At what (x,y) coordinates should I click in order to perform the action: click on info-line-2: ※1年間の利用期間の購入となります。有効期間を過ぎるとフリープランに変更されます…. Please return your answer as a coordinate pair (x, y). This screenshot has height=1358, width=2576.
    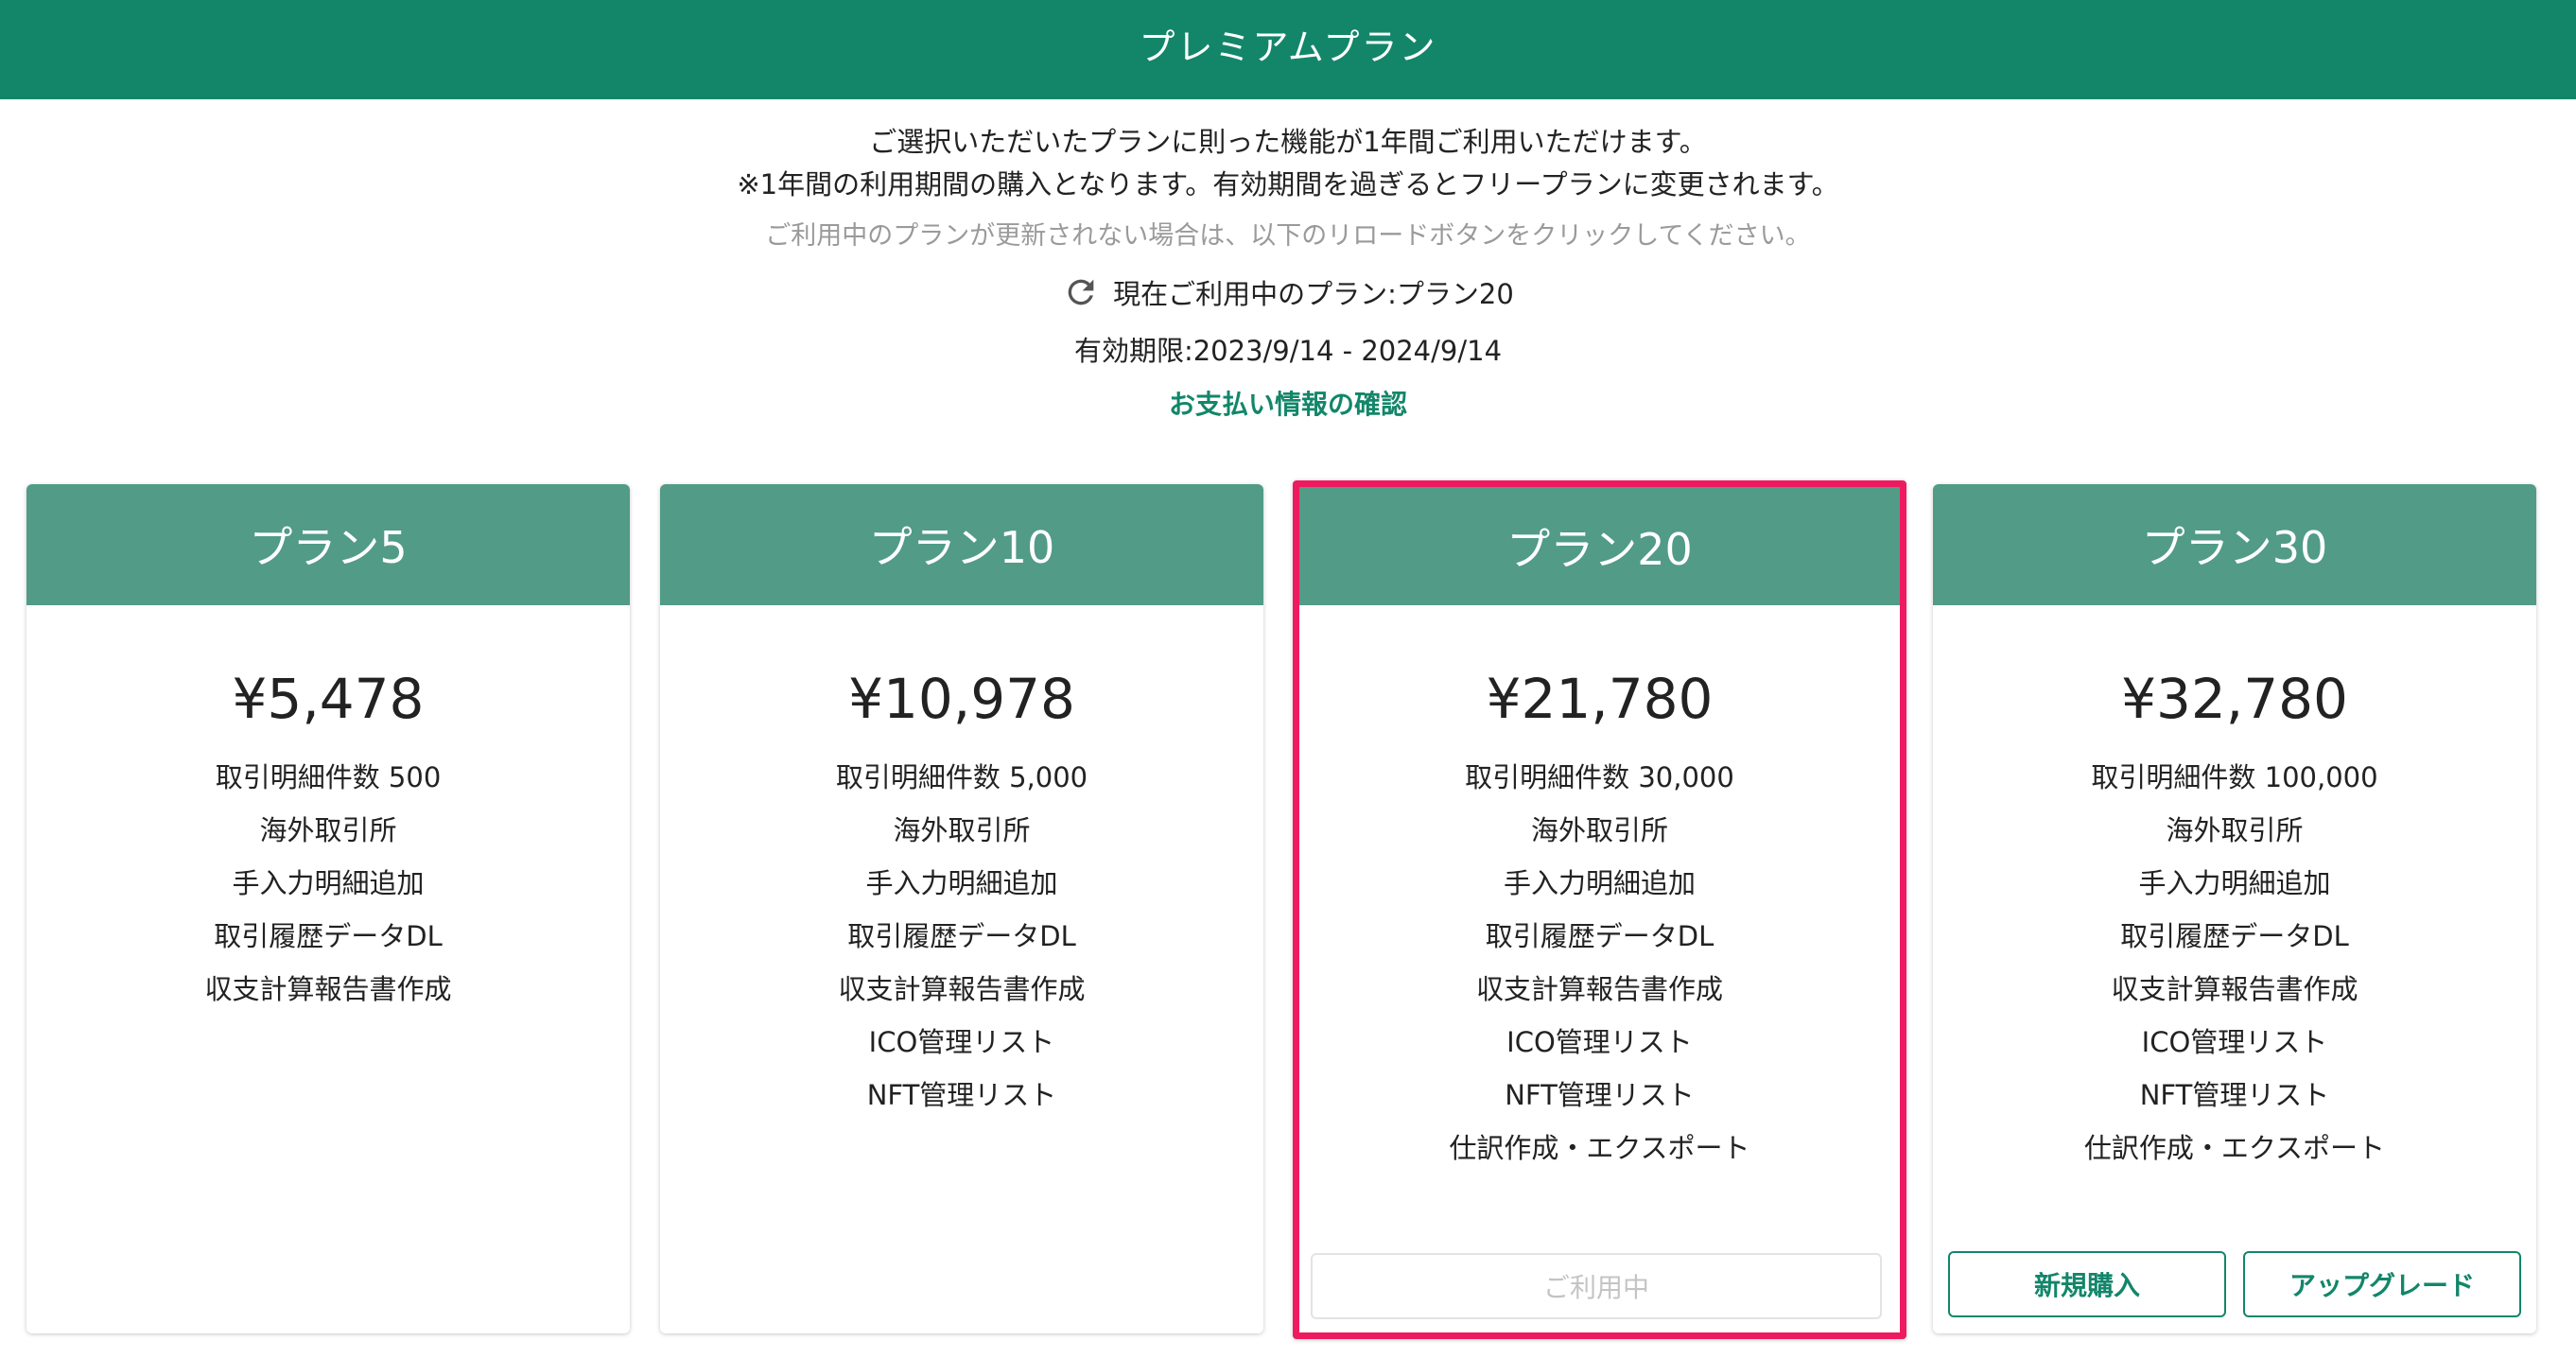
    Looking at the image, I should click on (1288, 184).